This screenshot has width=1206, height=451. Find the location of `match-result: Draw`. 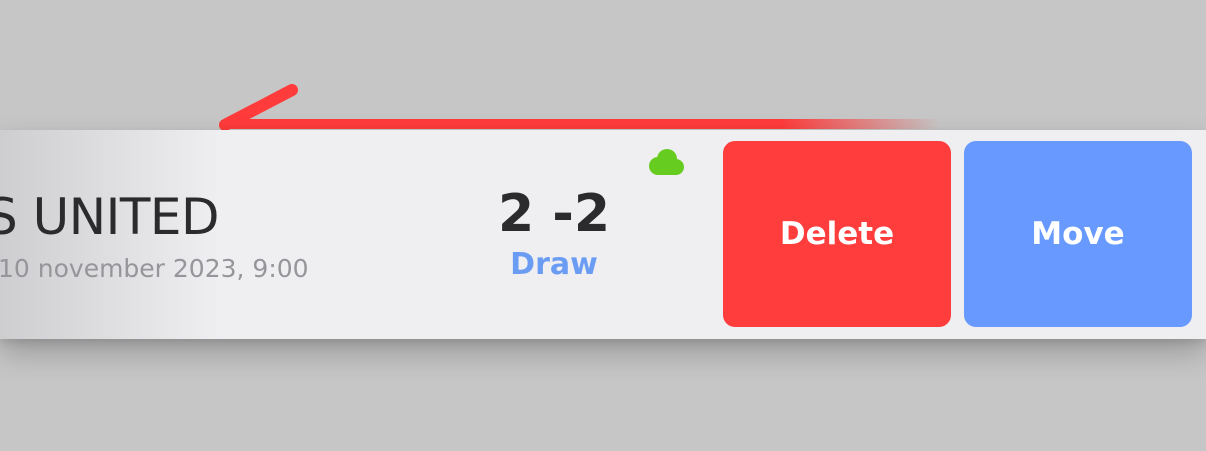

match-result: Draw is located at coordinates (554, 264).